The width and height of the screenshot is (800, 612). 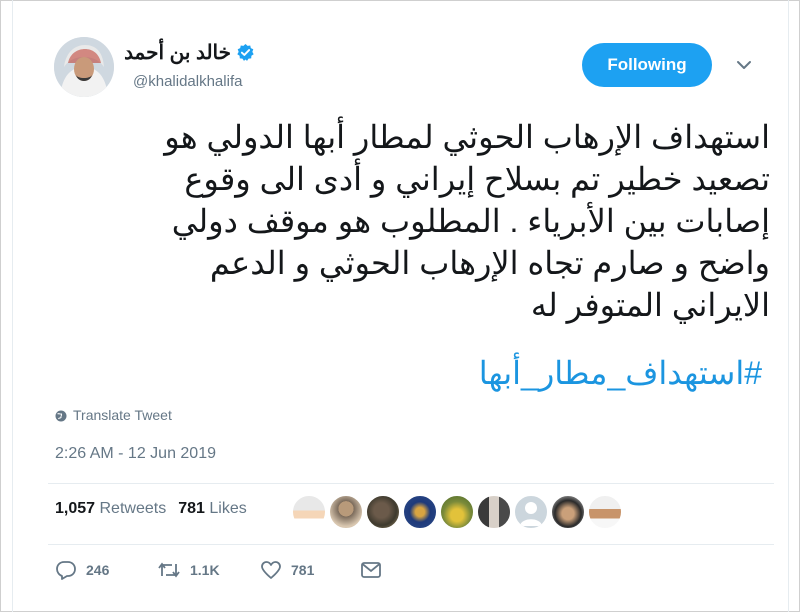 What do you see at coordinates (98, 570) in the screenshot?
I see `reply-count: 246` at bounding box center [98, 570].